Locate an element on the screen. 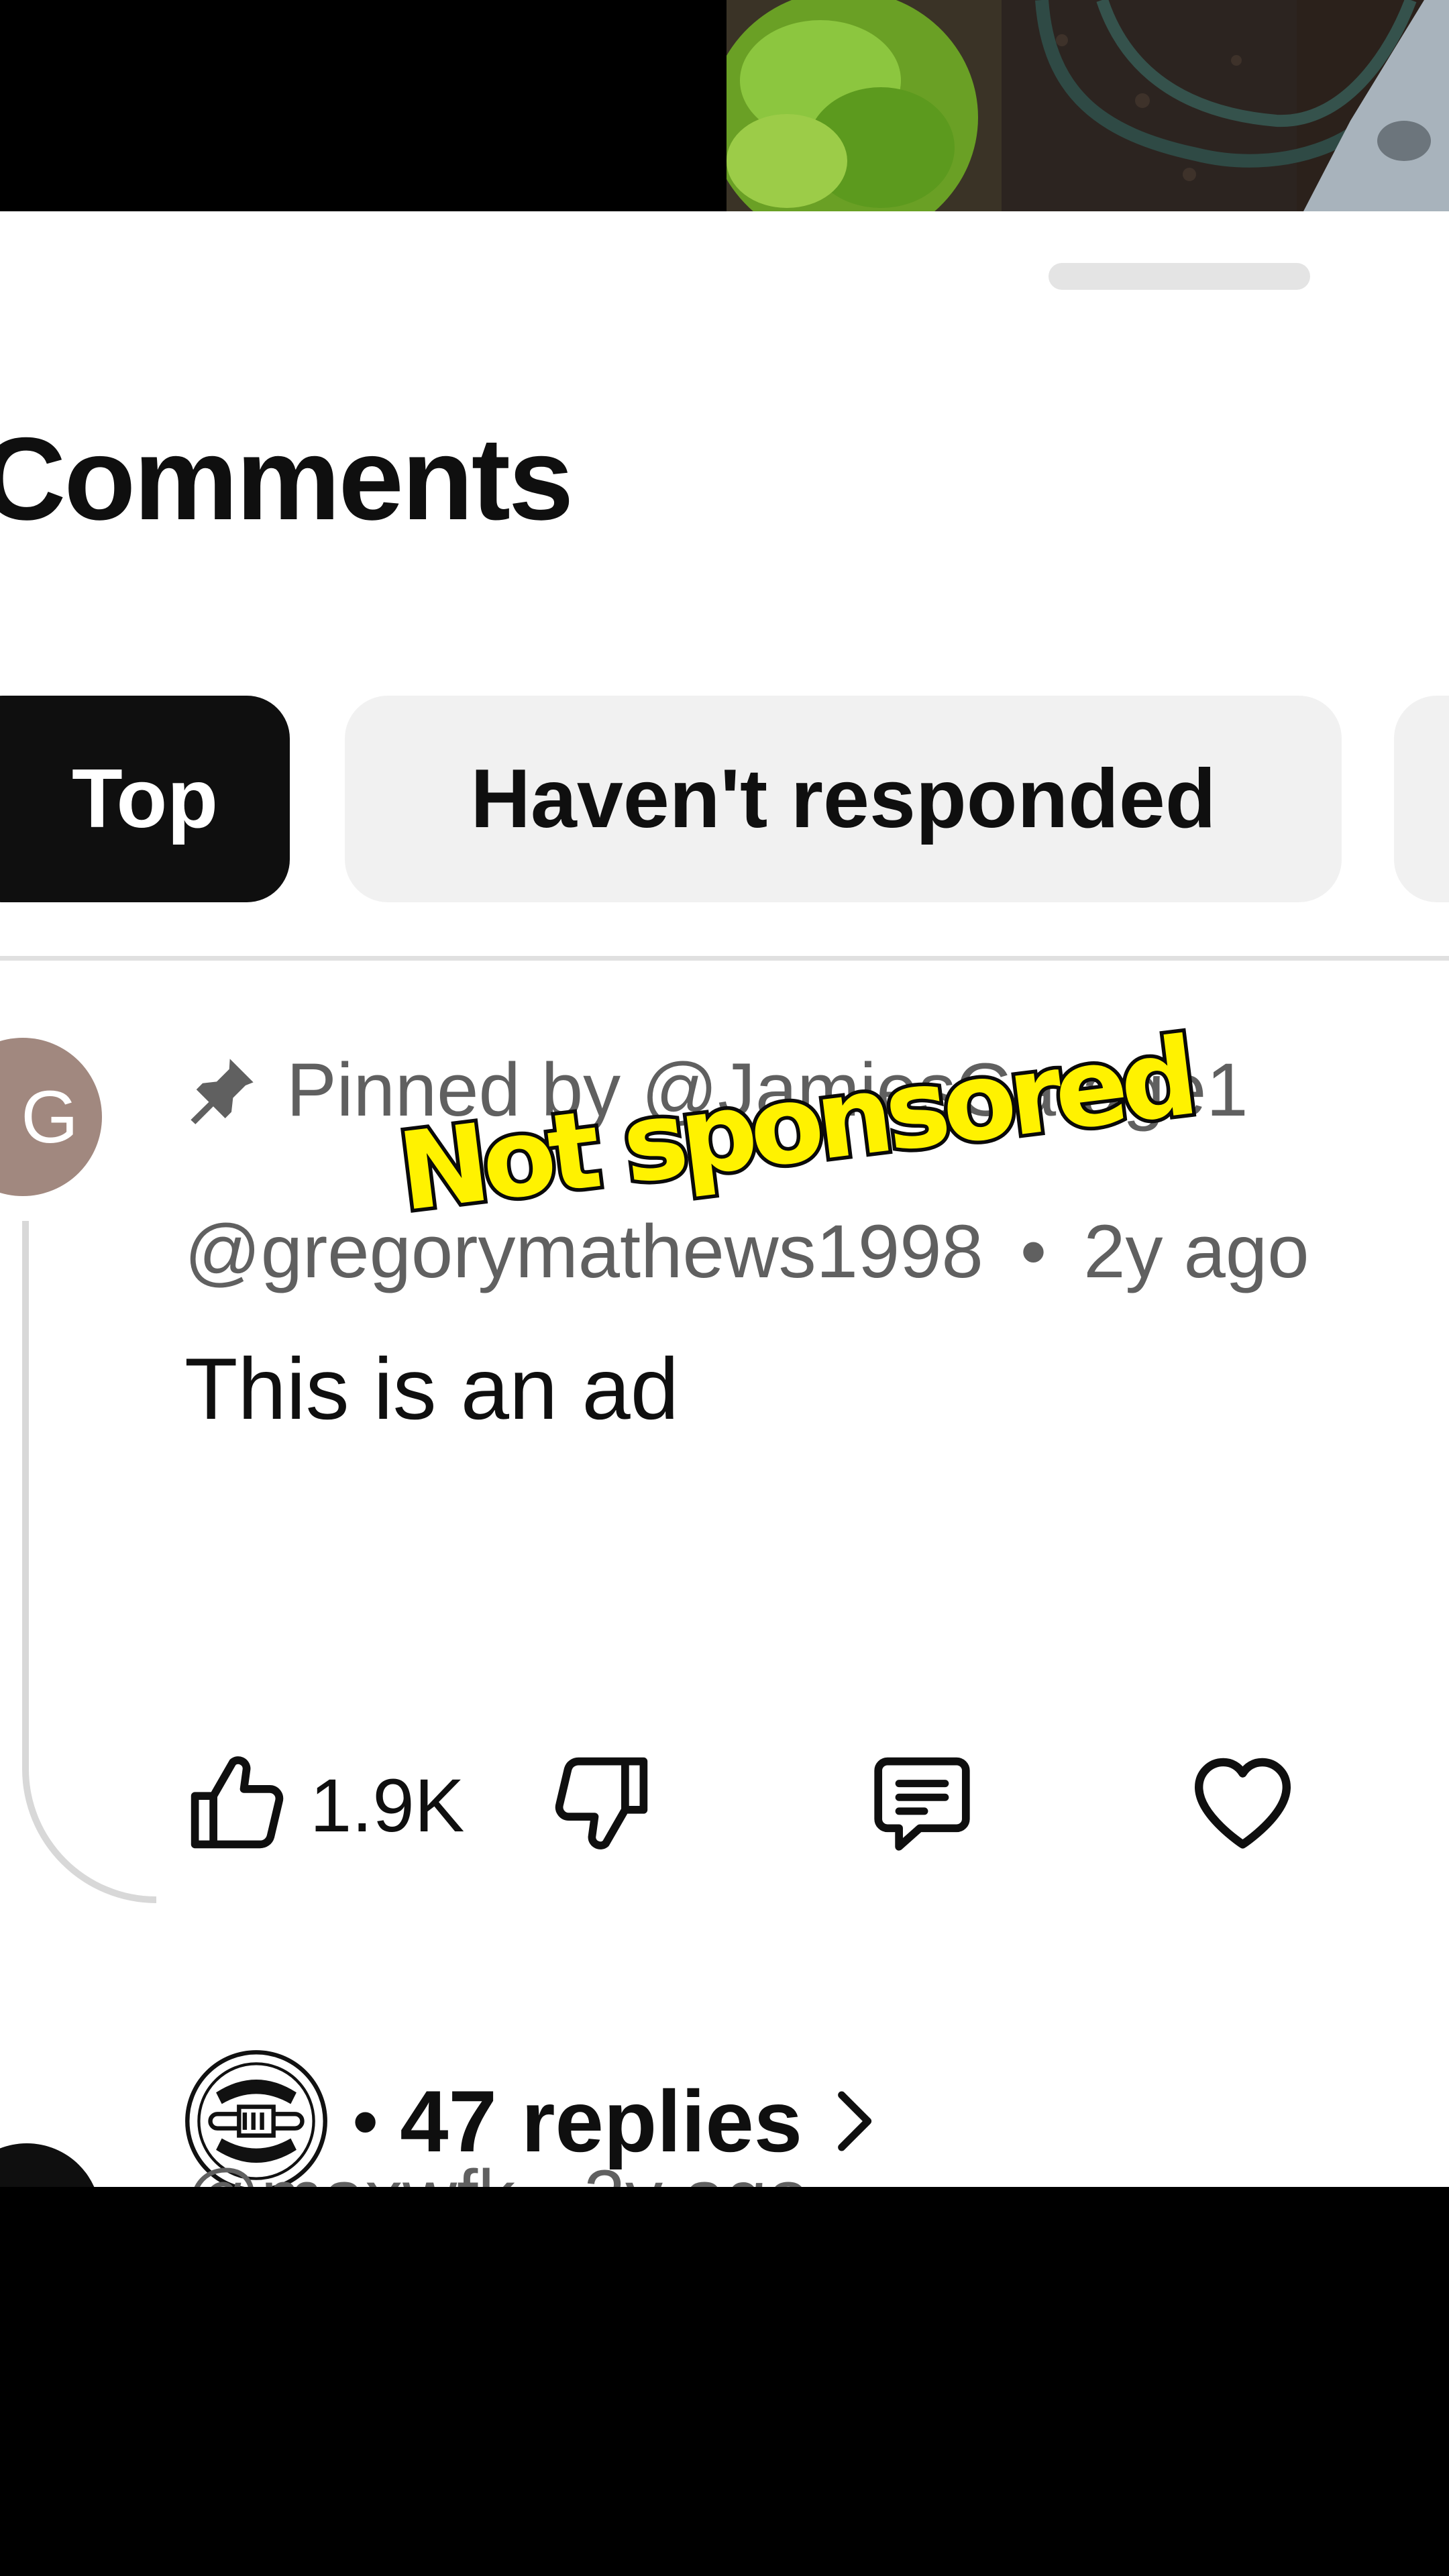  tab-top-label: Top is located at coordinates (145, 799).